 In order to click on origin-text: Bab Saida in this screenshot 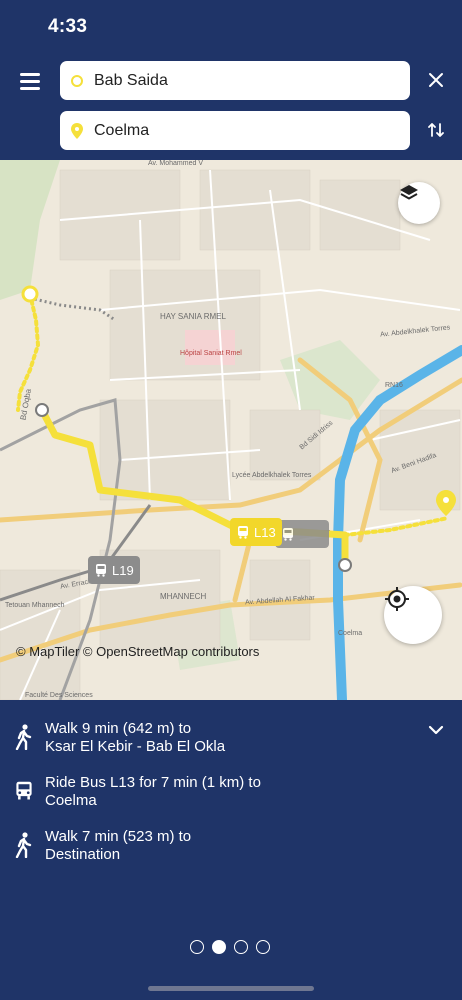, I will do `click(131, 80)`.